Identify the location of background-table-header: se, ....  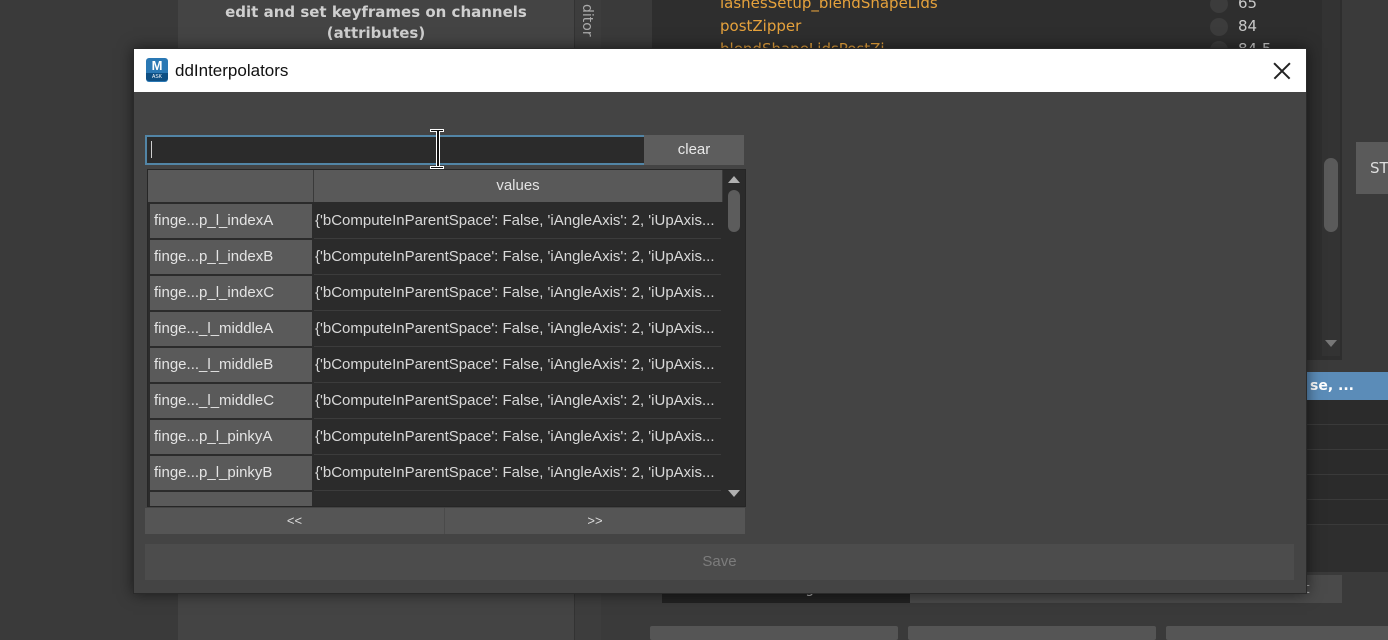
(1347, 386).